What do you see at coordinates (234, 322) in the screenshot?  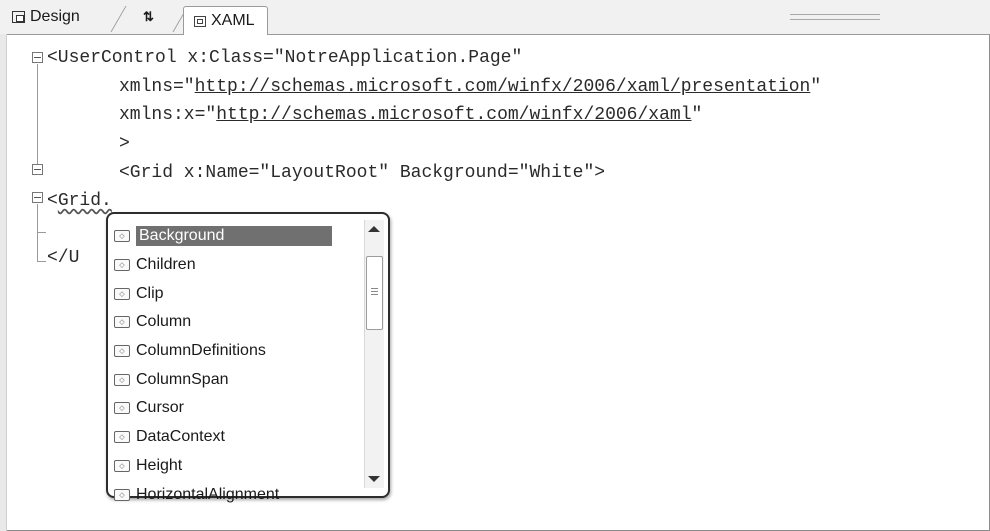 I see `completion-item: ◇ Column` at bounding box center [234, 322].